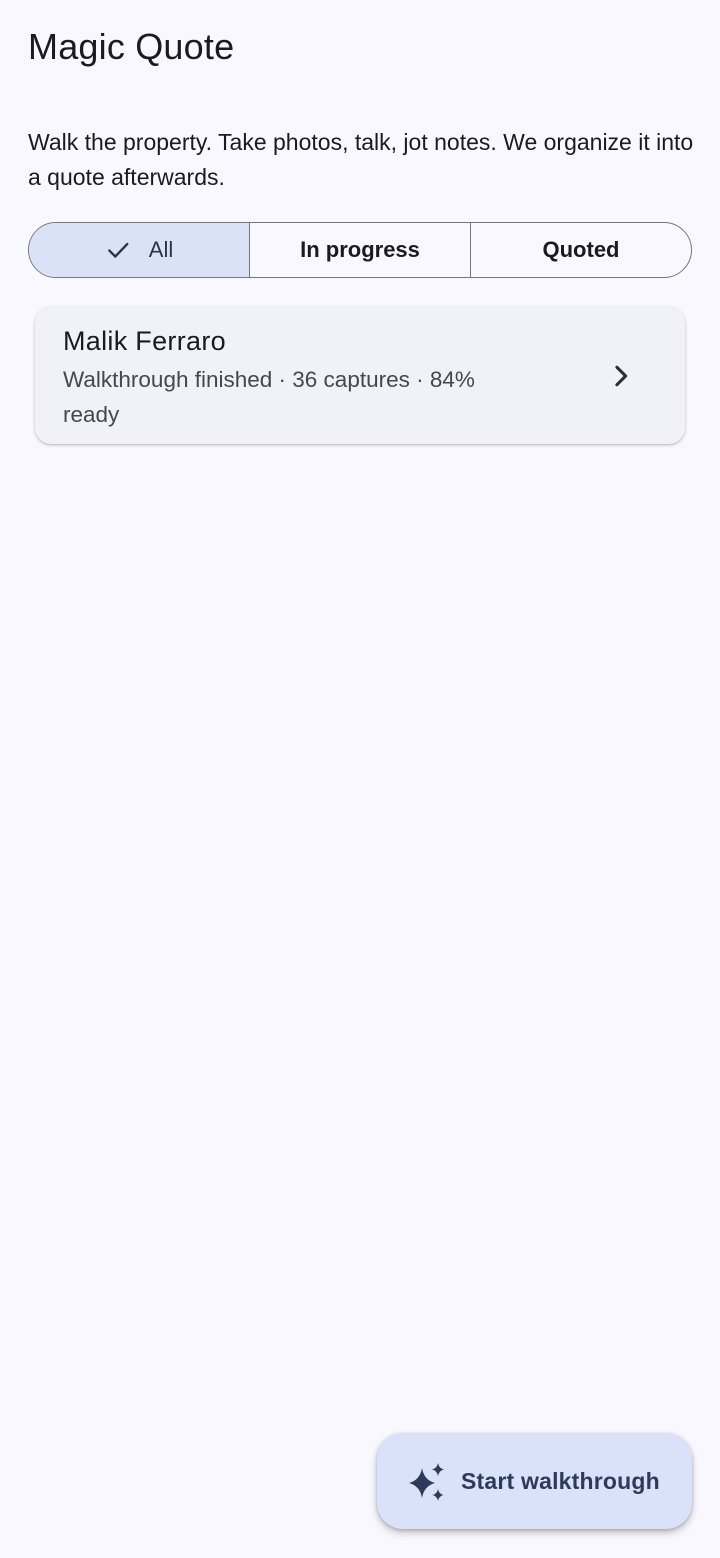 The width and height of the screenshot is (720, 1558). Describe the element at coordinates (621, 376) in the screenshot. I see `chevron-right-icon` at that location.